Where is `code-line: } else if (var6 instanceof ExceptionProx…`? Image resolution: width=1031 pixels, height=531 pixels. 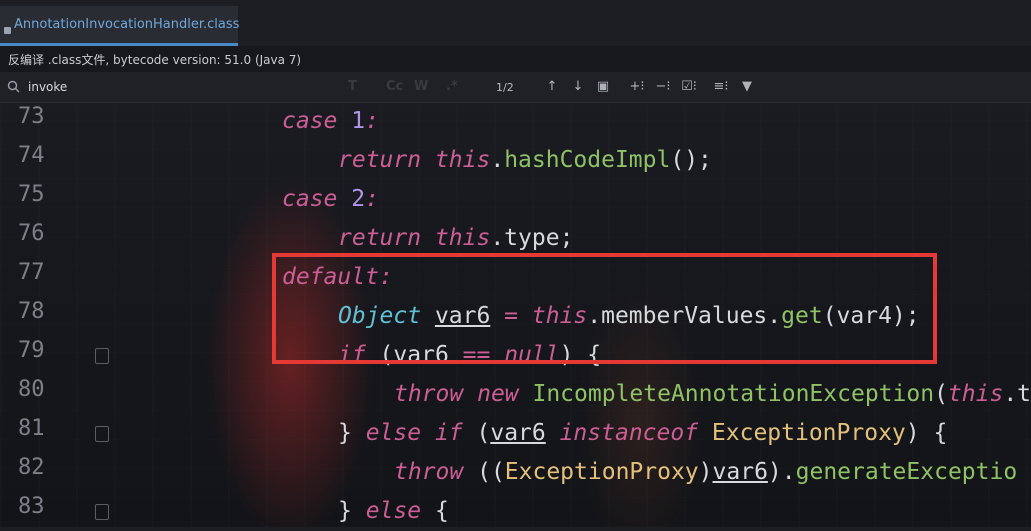
code-line: } else if (var6 instanceof ExceptionProx… is located at coordinates (642, 433).